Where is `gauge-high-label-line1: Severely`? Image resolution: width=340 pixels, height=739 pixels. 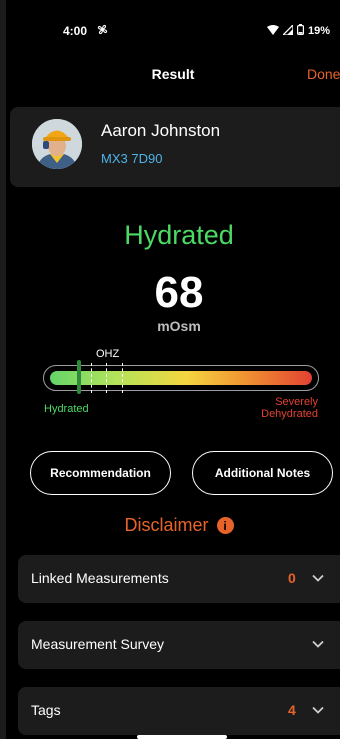 gauge-high-label-line1: Severely is located at coordinates (296, 402).